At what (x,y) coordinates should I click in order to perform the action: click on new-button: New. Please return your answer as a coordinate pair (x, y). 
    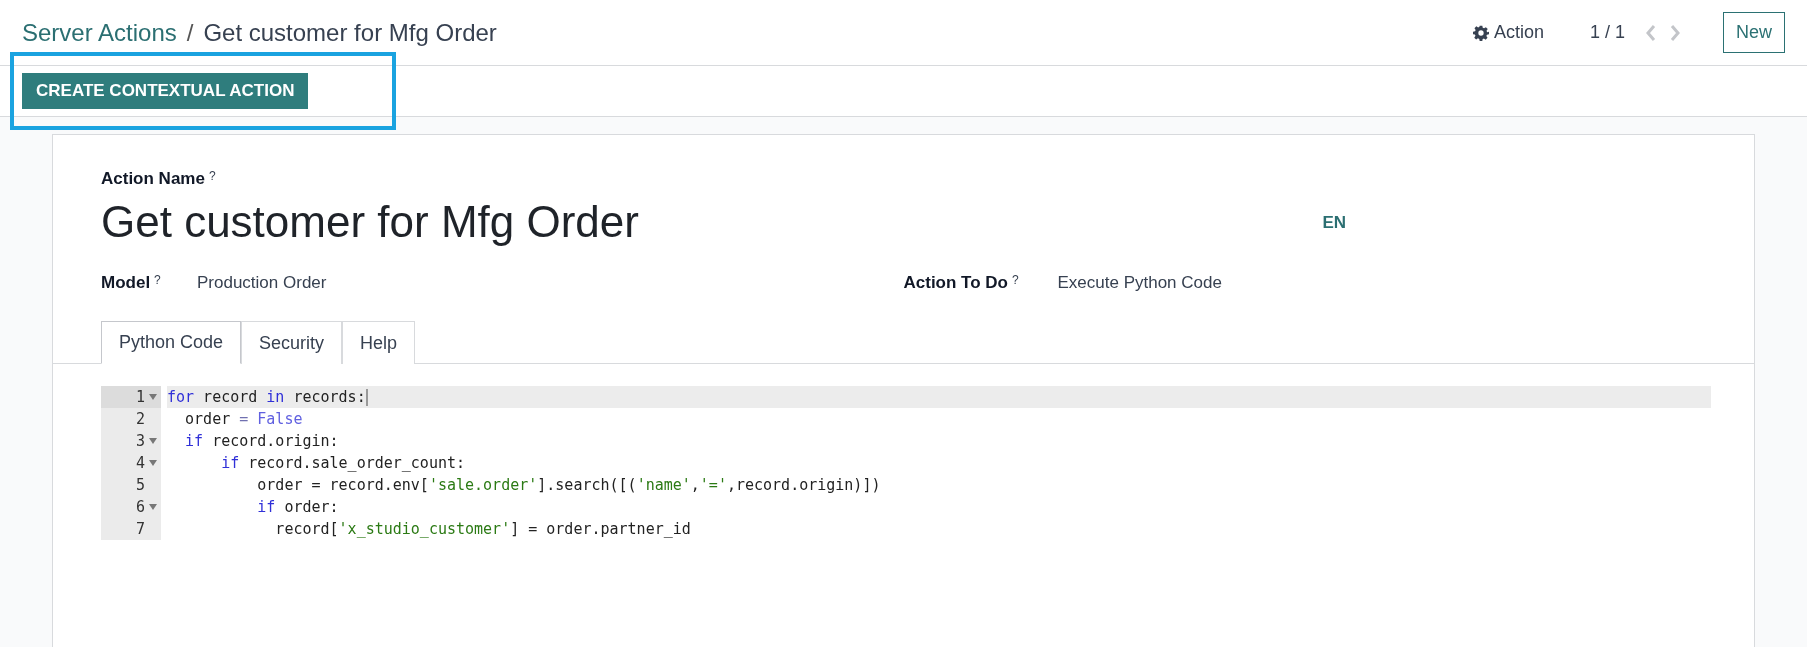
    Looking at the image, I should click on (1754, 32).